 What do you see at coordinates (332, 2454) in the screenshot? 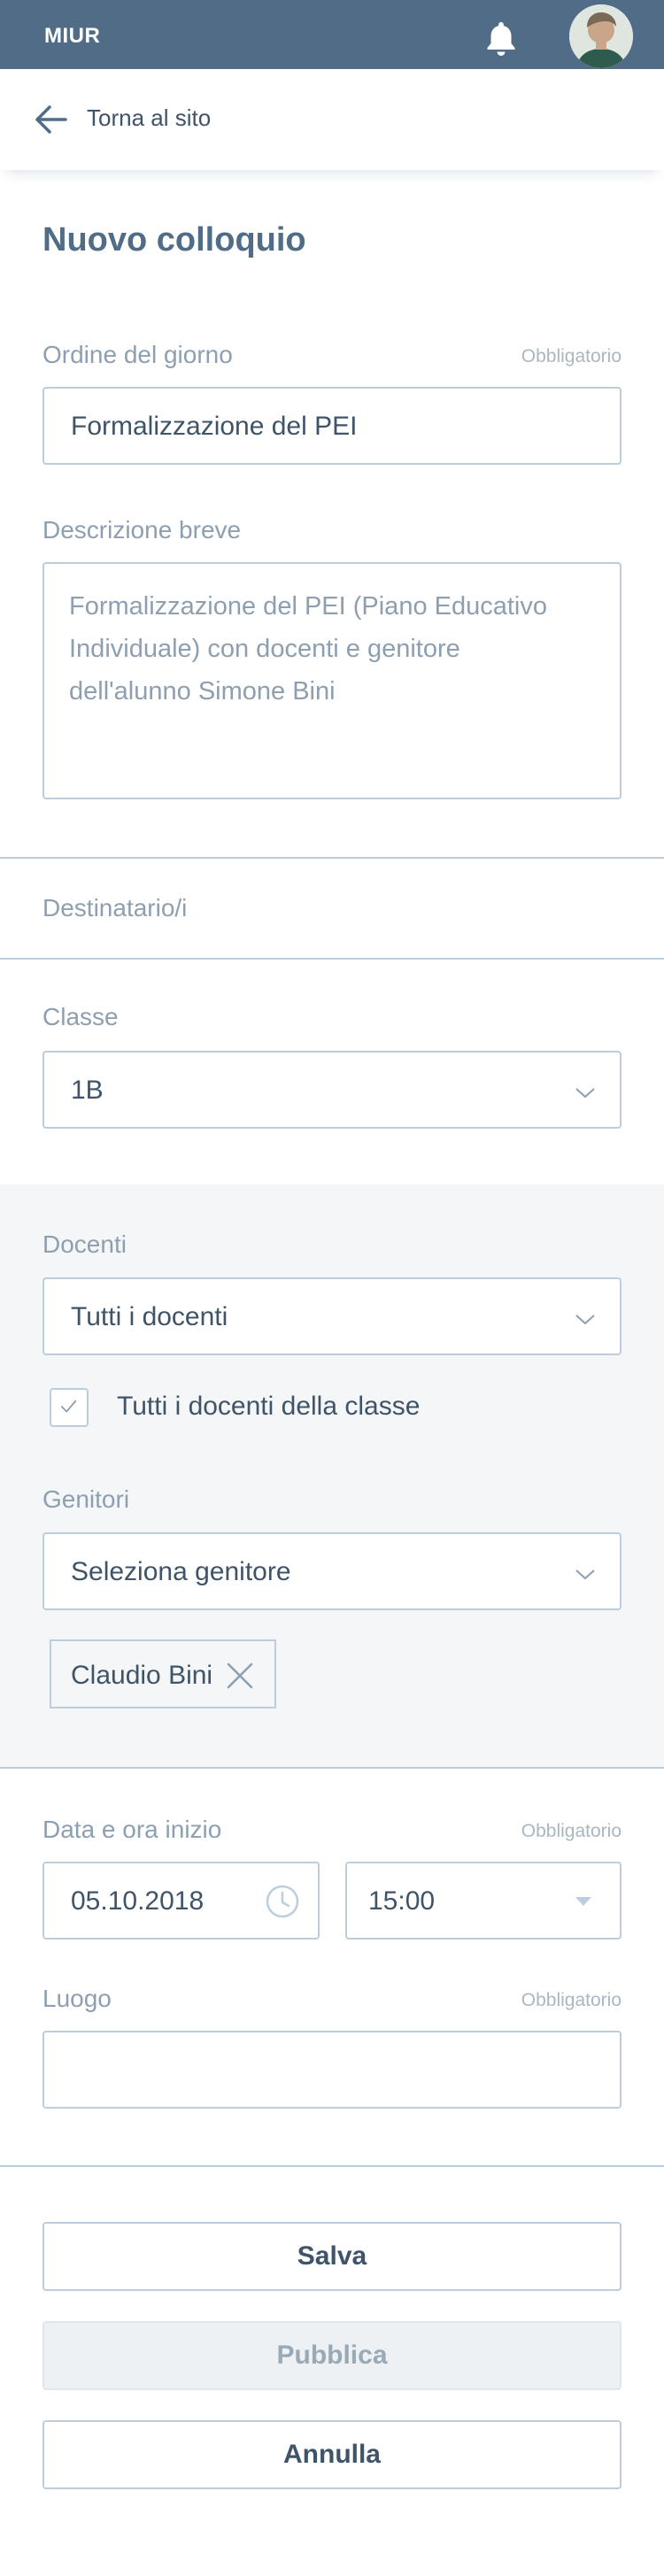
I see `cancel-button: Annulla` at bounding box center [332, 2454].